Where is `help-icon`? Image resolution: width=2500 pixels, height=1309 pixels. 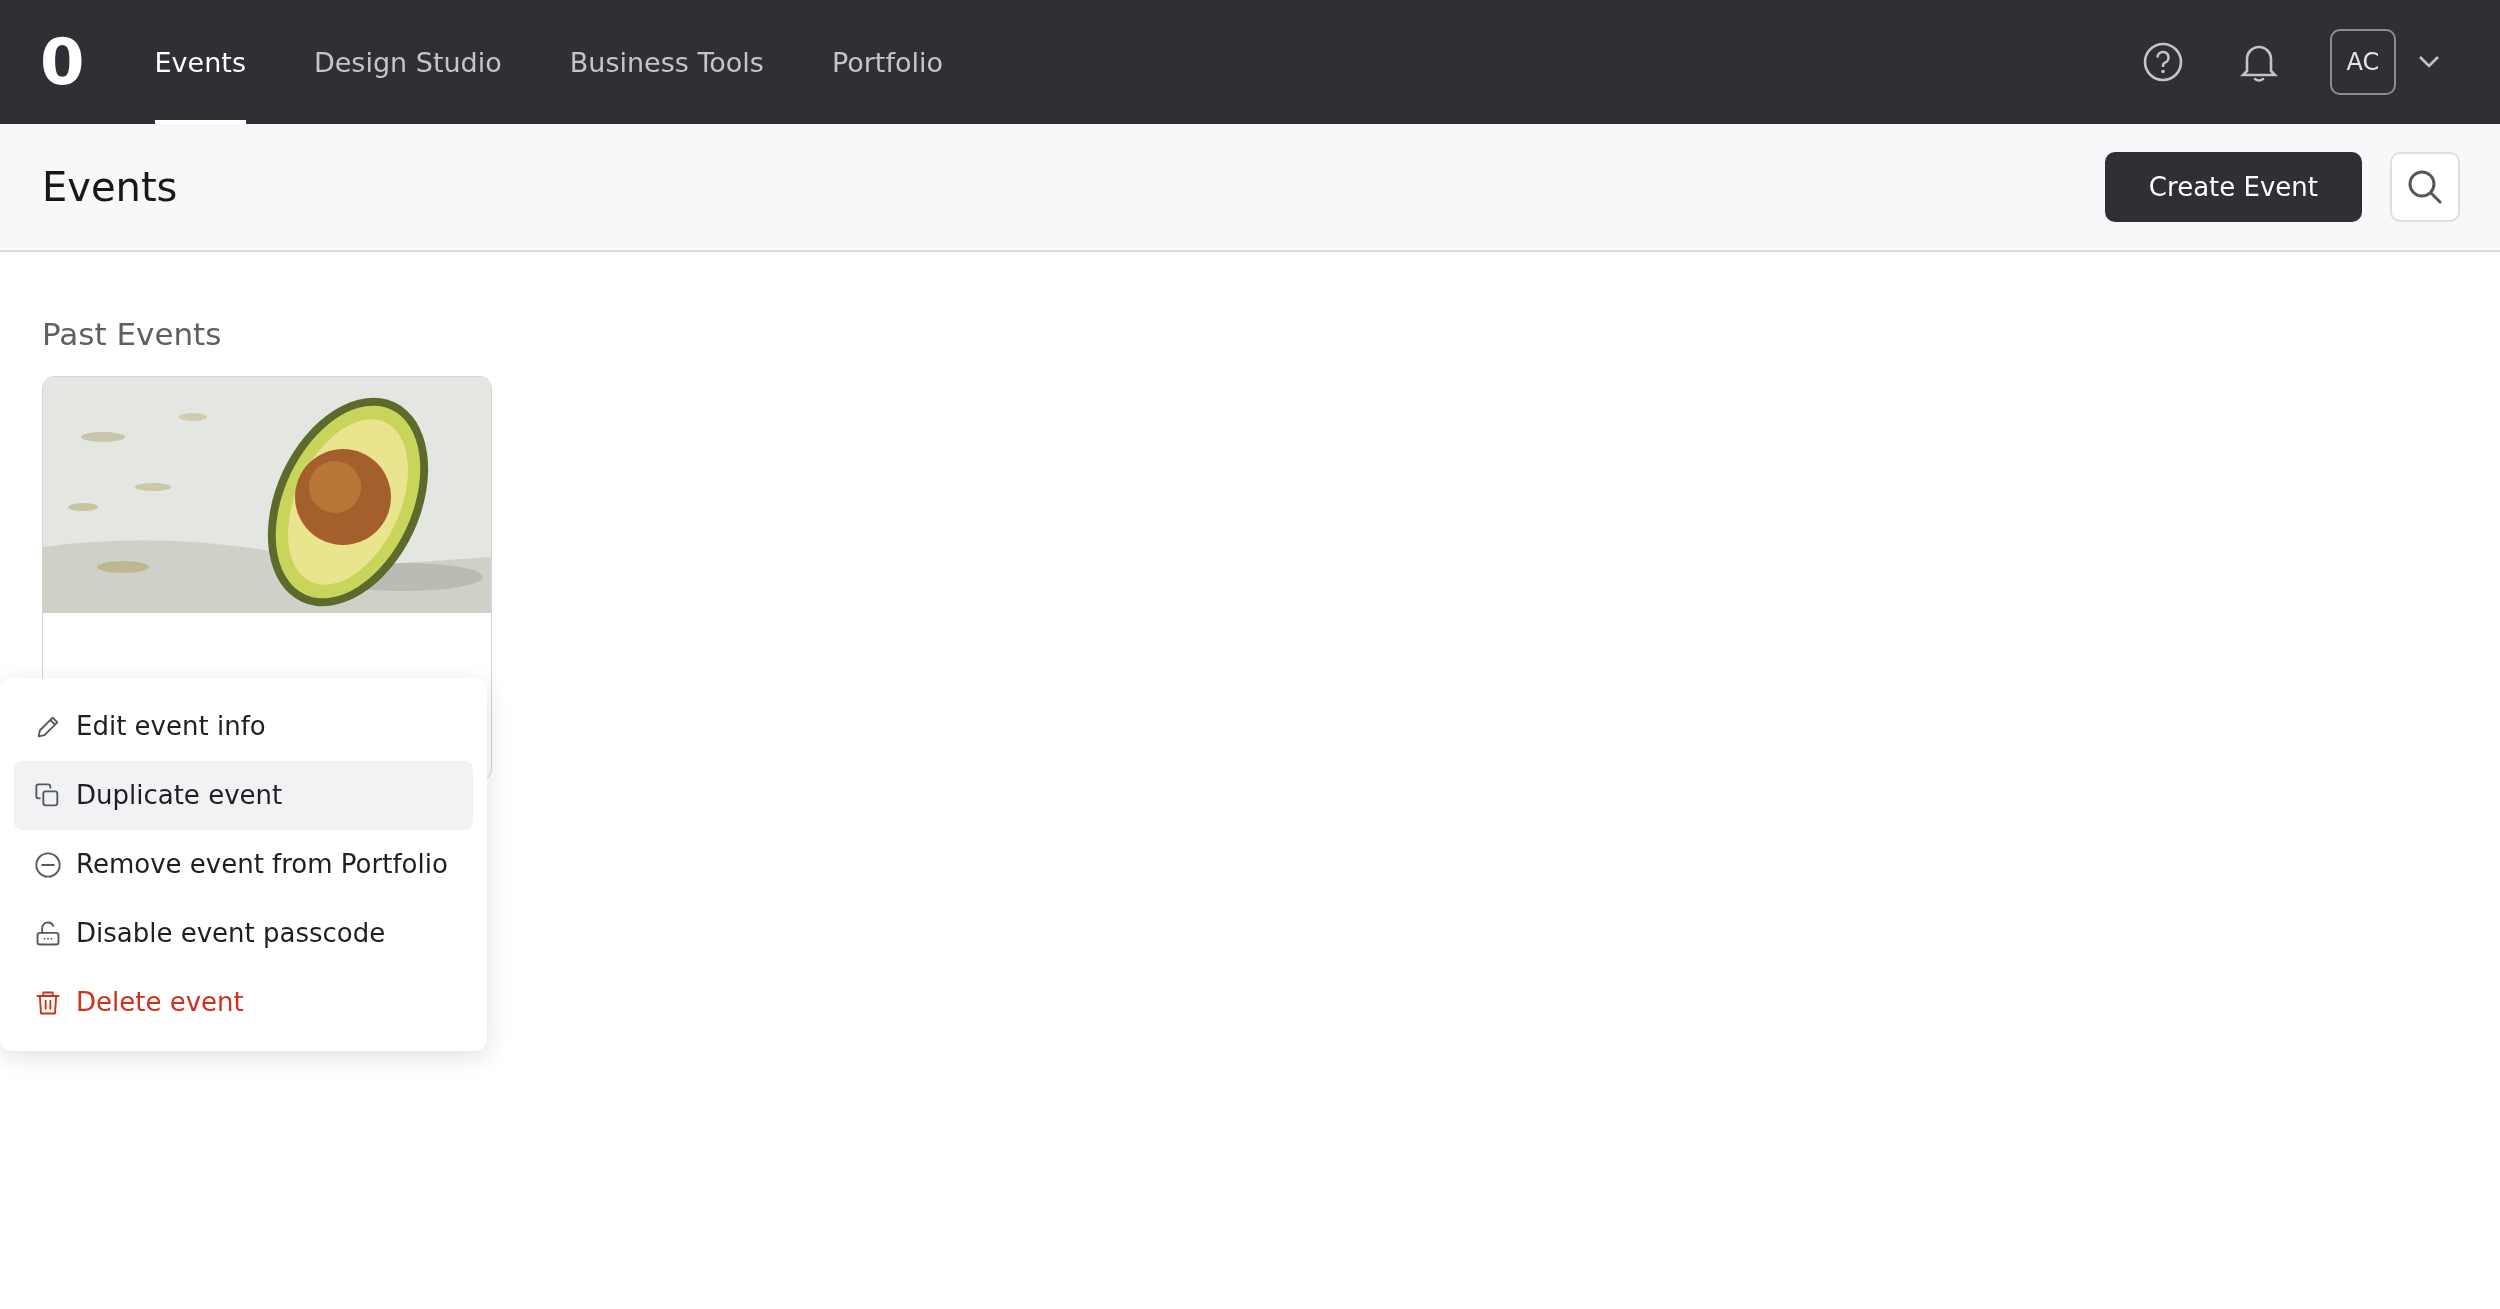 help-icon is located at coordinates (2163, 62).